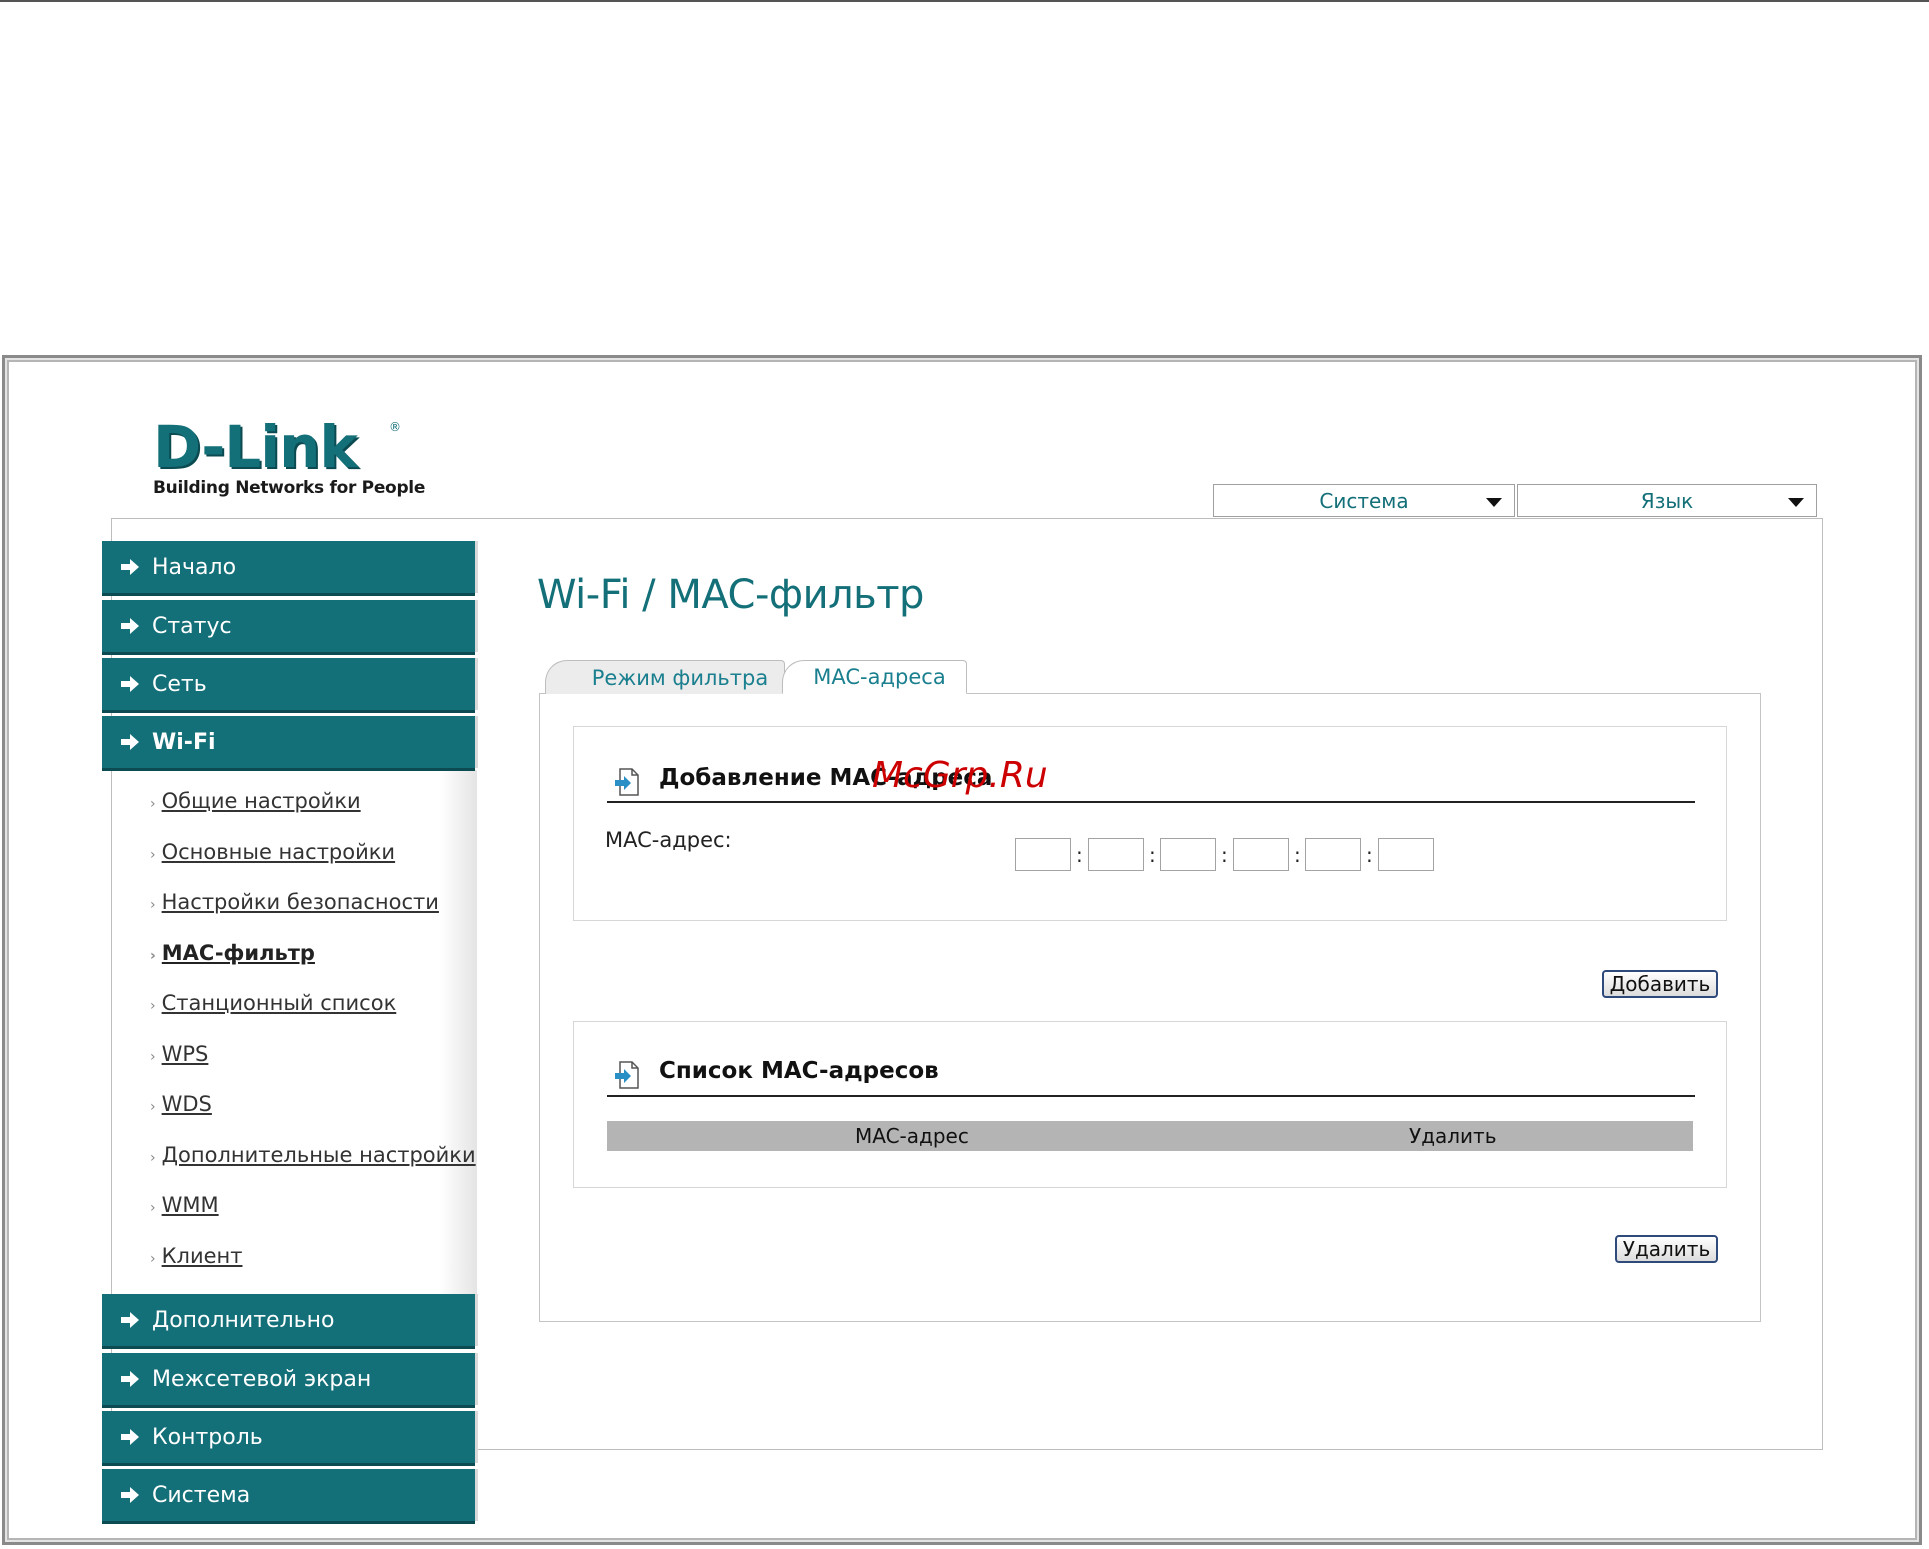 The width and height of the screenshot is (1929, 1549). I want to click on submenu-mac-filter: › MAC-фильтр, so click(232, 953).